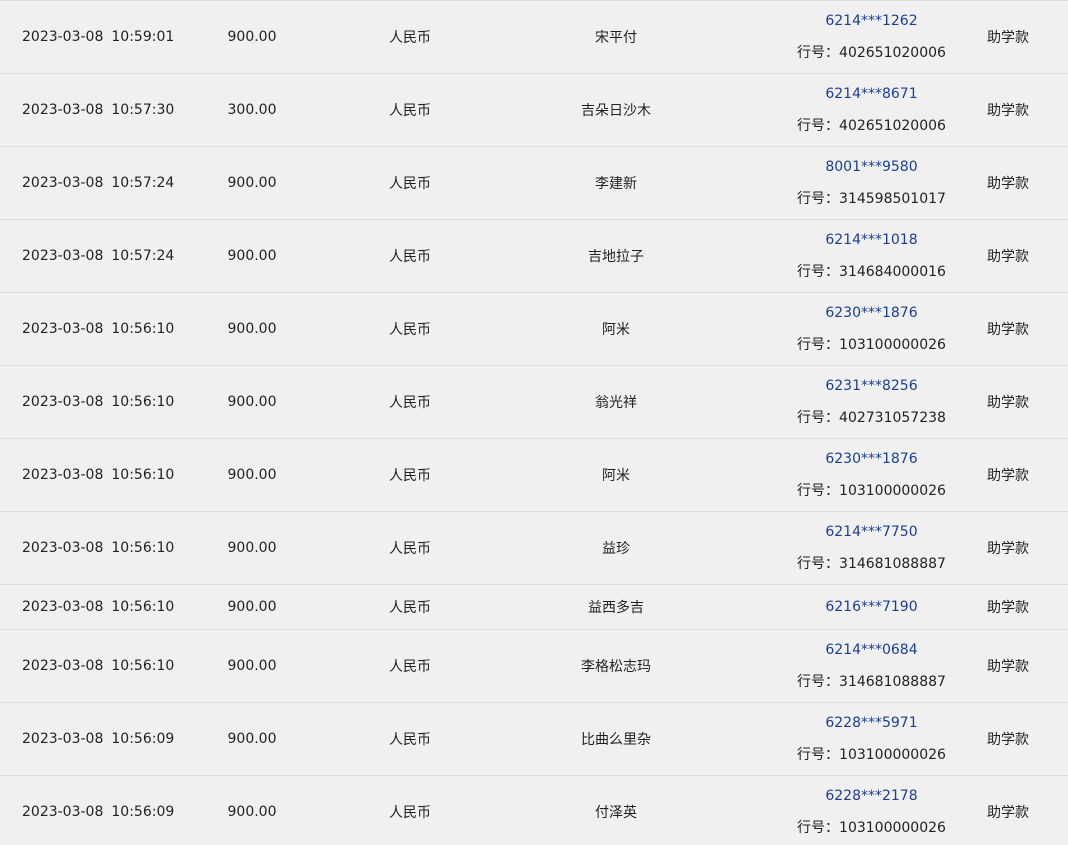 The height and width of the screenshot is (845, 1068). Describe the element at coordinates (871, 475) in the screenshot. I see `account-cell: 6230***1876 行号：103100000026` at that location.